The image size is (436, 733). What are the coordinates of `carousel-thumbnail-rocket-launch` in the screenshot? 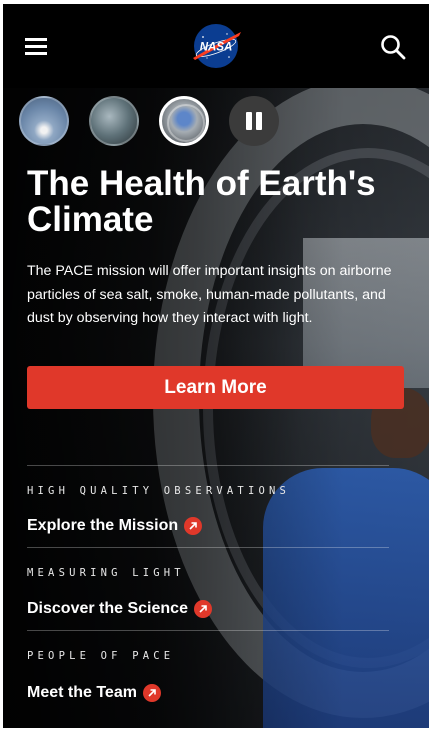 It's located at (44, 121).